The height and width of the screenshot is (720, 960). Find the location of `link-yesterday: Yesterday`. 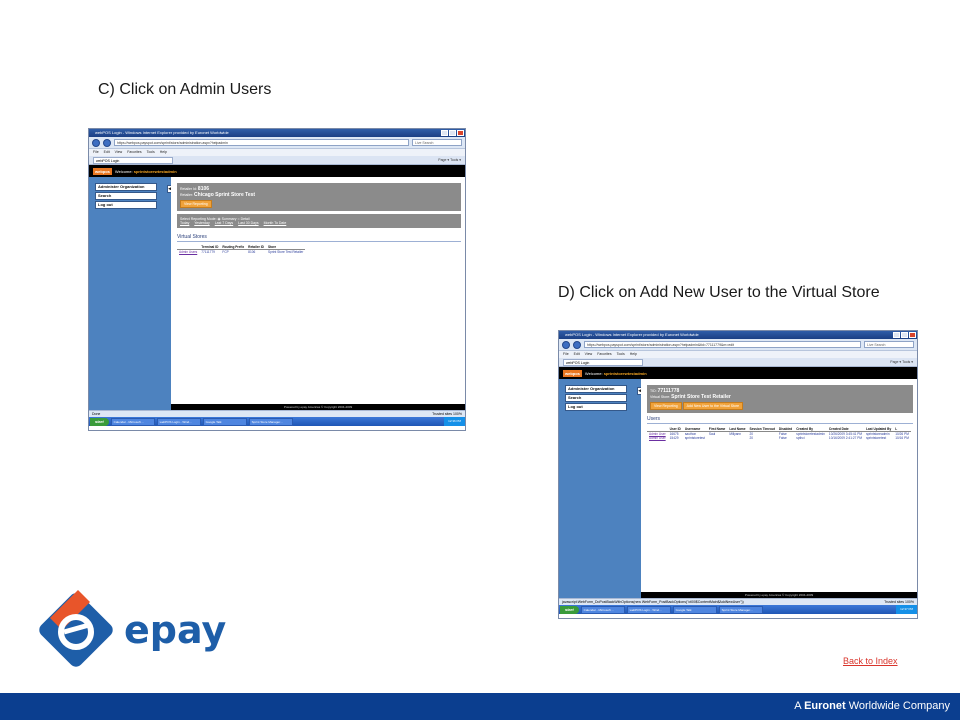

link-yesterday: Yesterday is located at coordinates (201, 223).